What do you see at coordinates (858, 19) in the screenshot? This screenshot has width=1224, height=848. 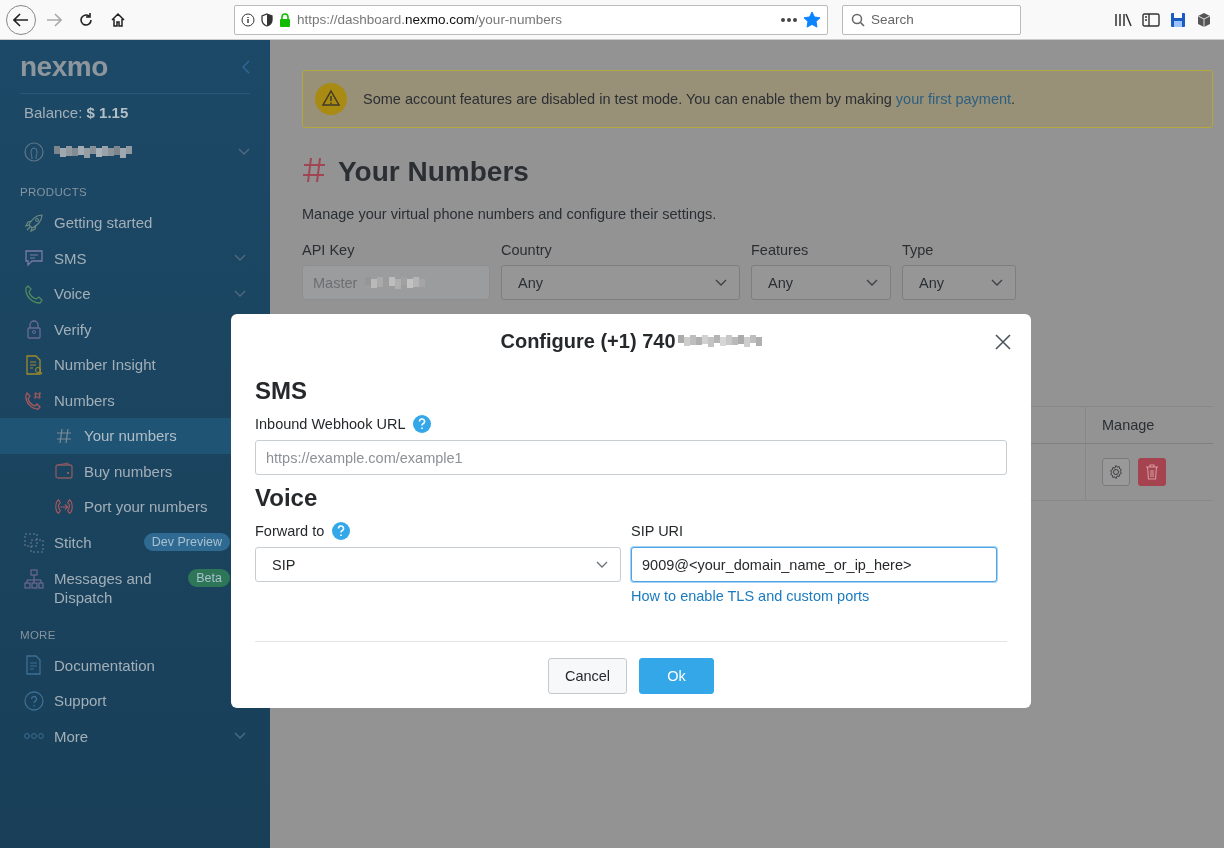 I see `search-icon` at bounding box center [858, 19].